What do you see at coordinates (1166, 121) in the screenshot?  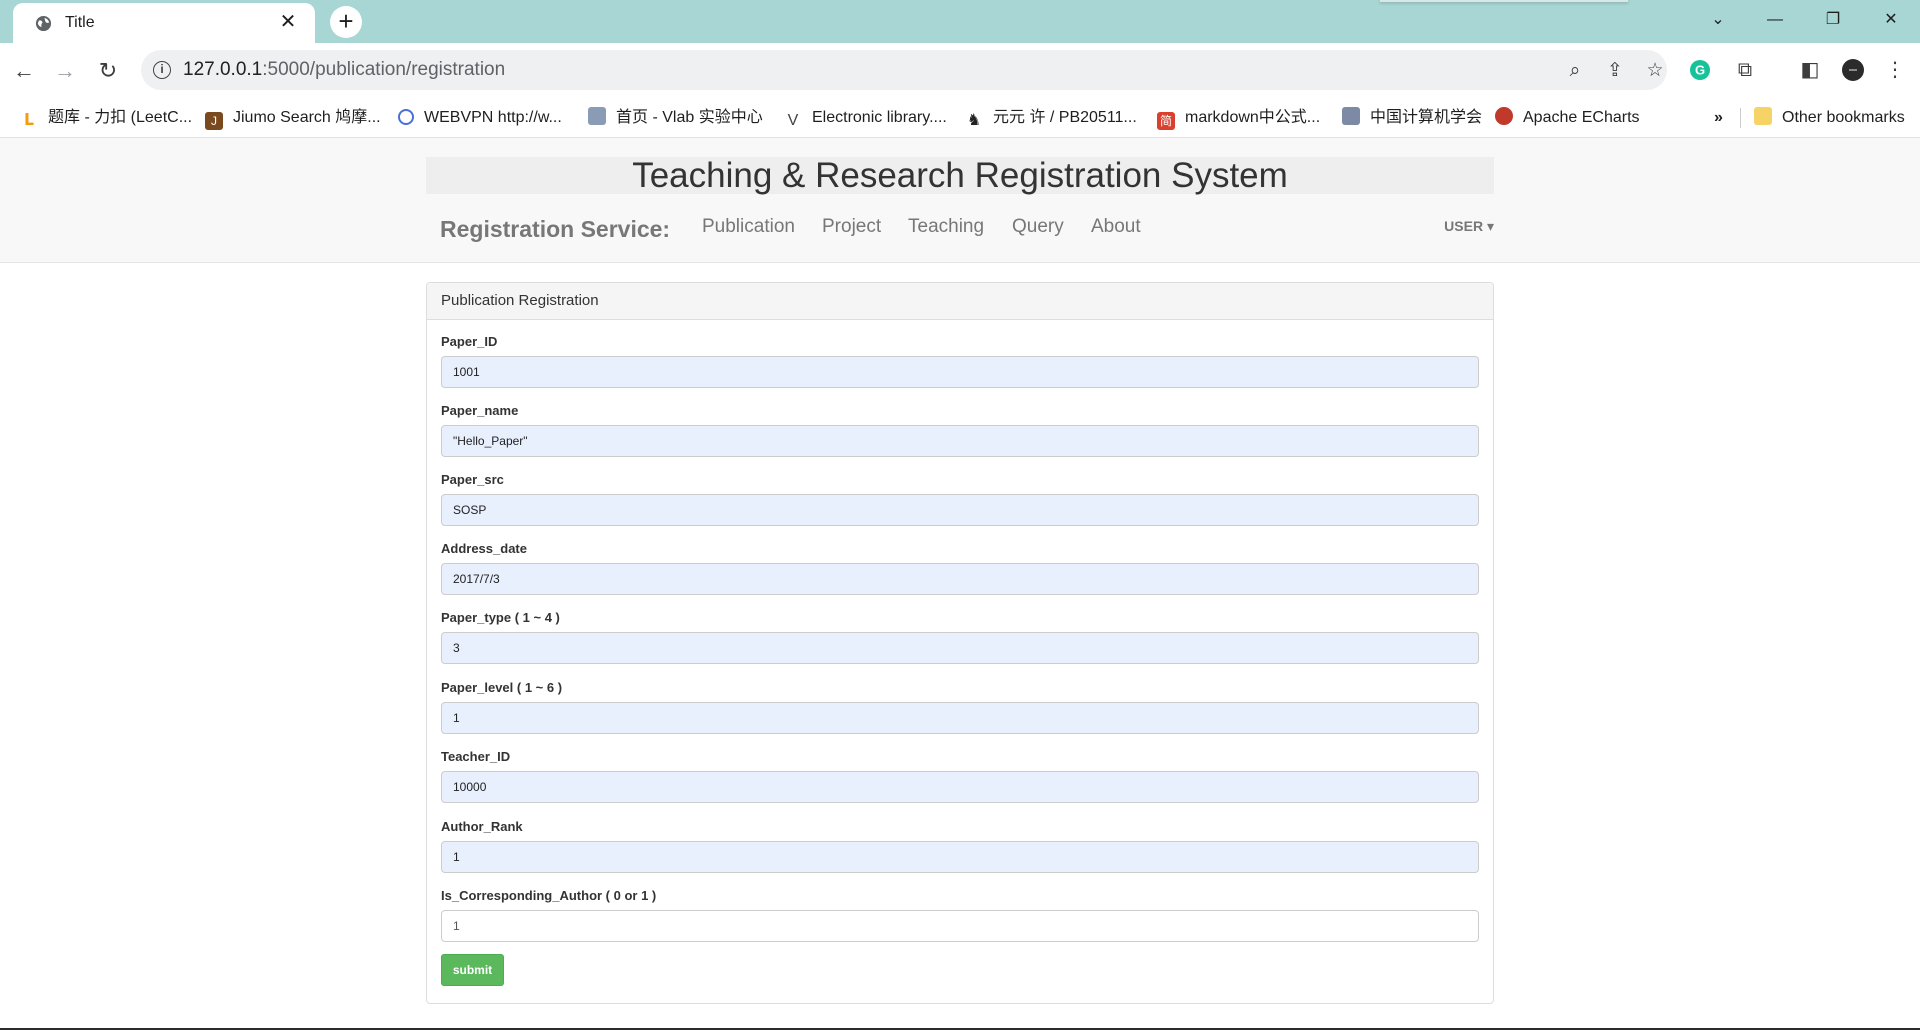 I see `jian-icon: 简` at bounding box center [1166, 121].